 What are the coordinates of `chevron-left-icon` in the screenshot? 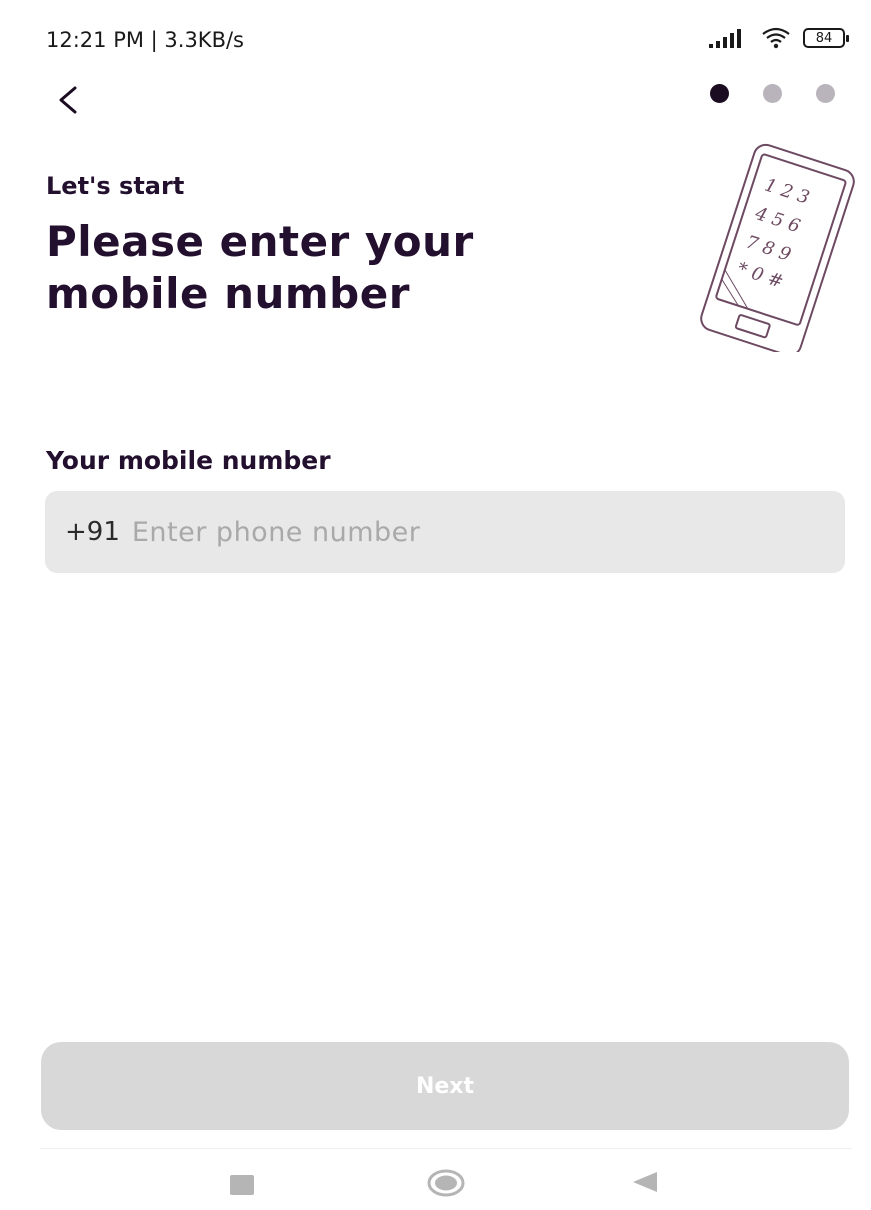 It's located at (68, 100).